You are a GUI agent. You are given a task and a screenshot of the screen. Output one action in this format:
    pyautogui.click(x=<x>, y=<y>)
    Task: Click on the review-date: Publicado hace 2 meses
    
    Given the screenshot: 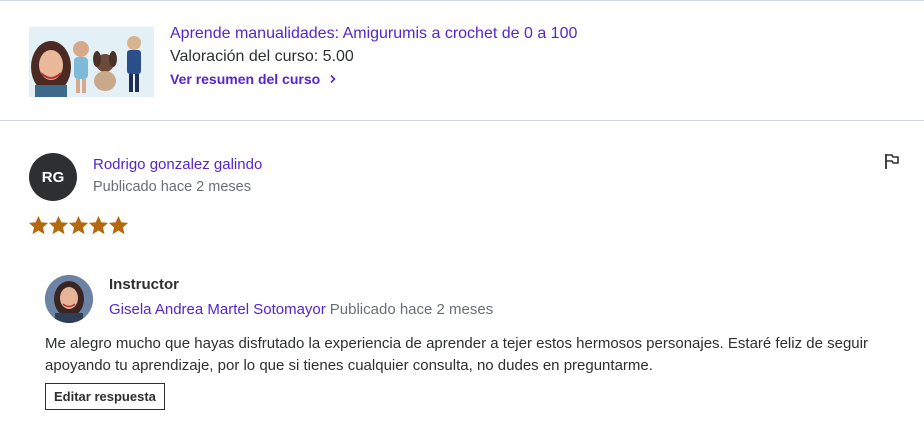 What is the action you would take?
    pyautogui.click(x=172, y=187)
    